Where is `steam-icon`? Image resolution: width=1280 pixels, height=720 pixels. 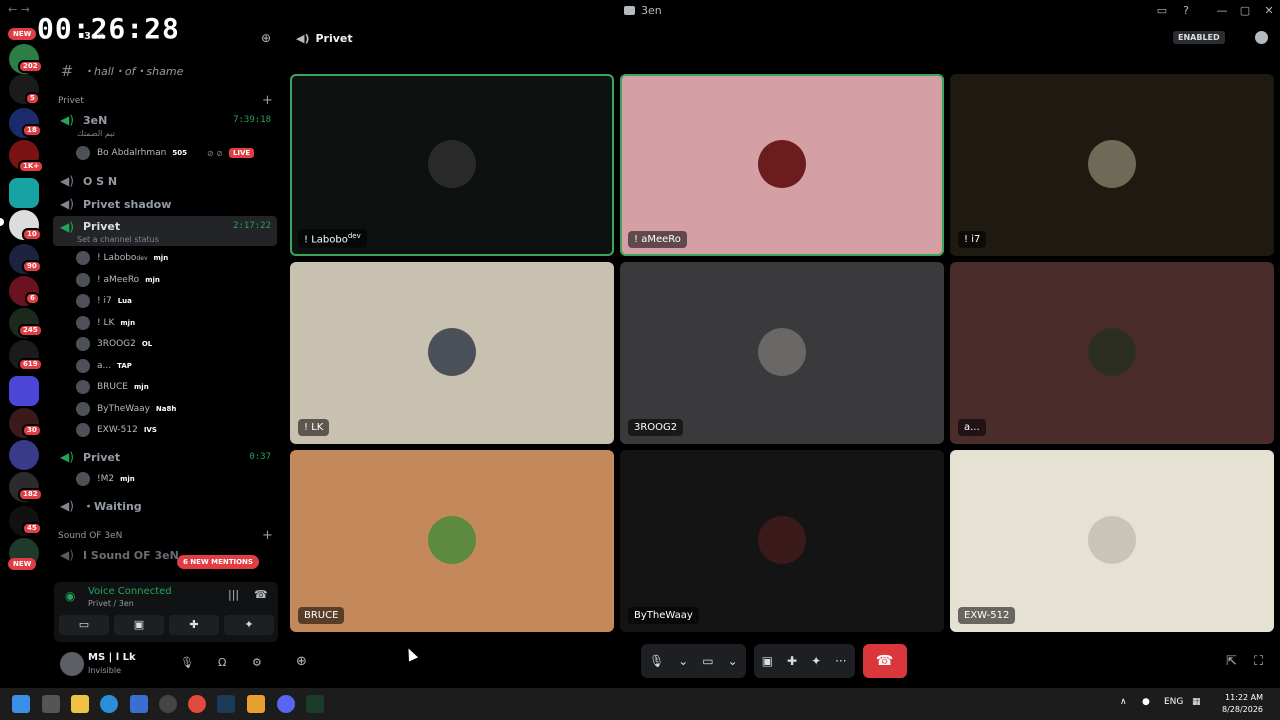 steam-icon is located at coordinates (226, 704).